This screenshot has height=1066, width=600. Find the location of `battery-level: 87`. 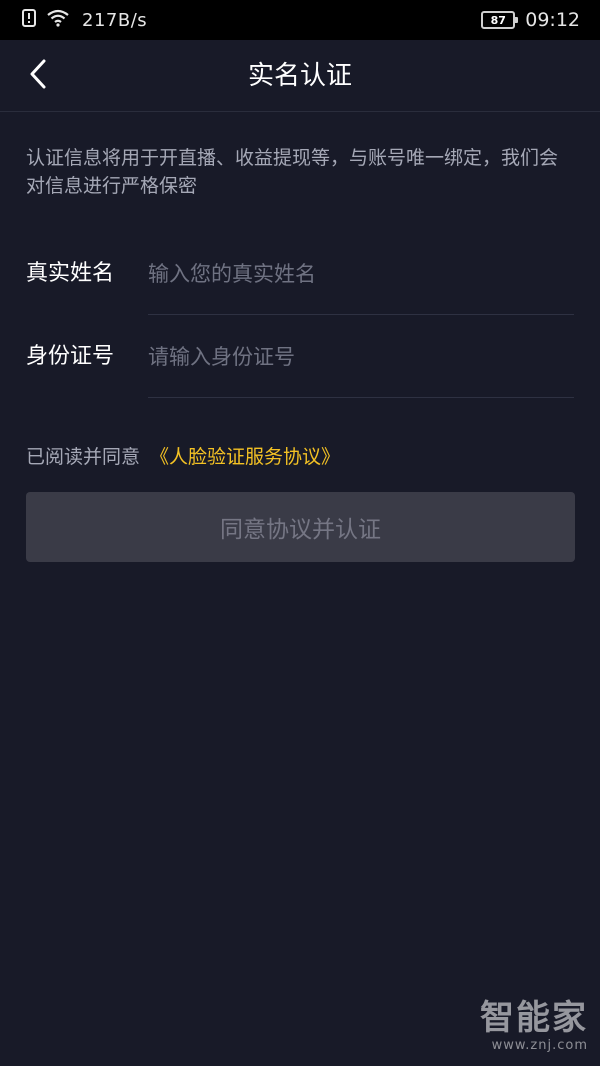

battery-level: 87 is located at coordinates (498, 20).